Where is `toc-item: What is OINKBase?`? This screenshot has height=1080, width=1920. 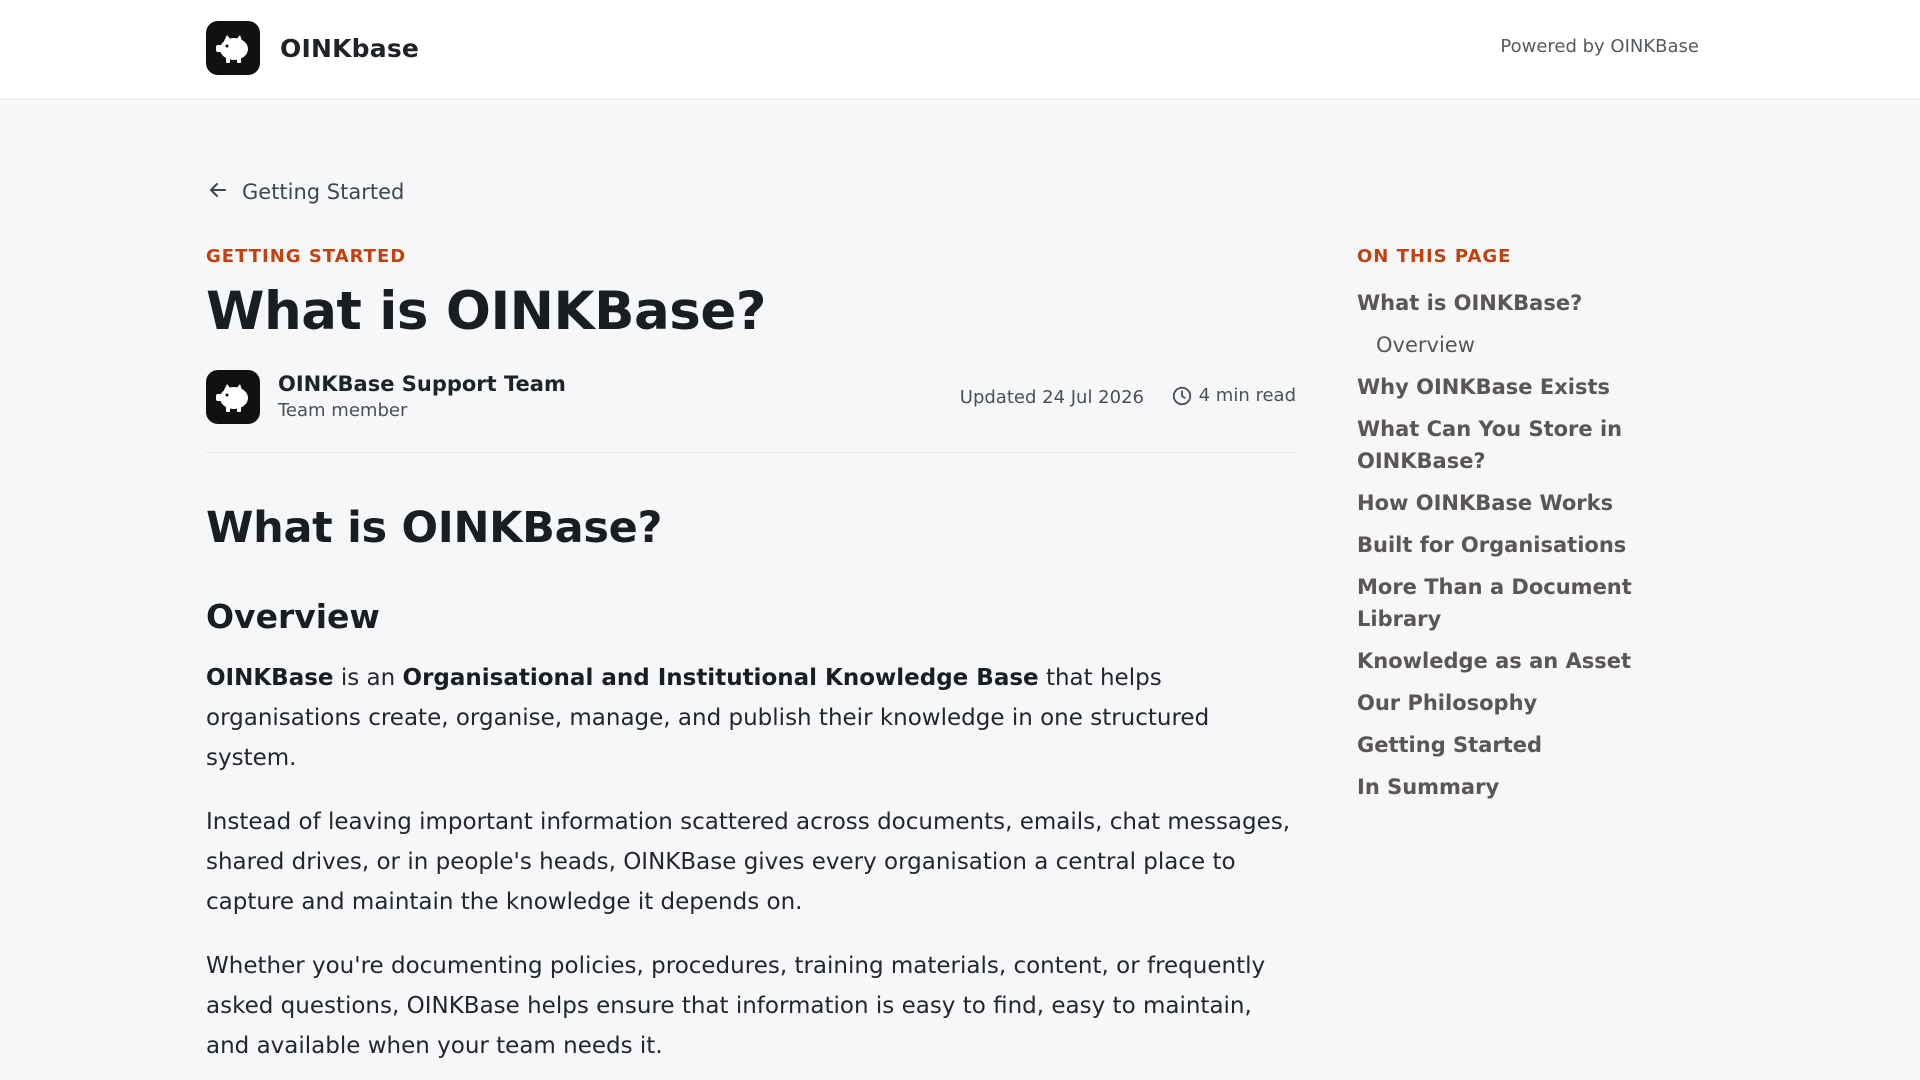
toc-item: What is OINKBase? is located at coordinates (1537, 303).